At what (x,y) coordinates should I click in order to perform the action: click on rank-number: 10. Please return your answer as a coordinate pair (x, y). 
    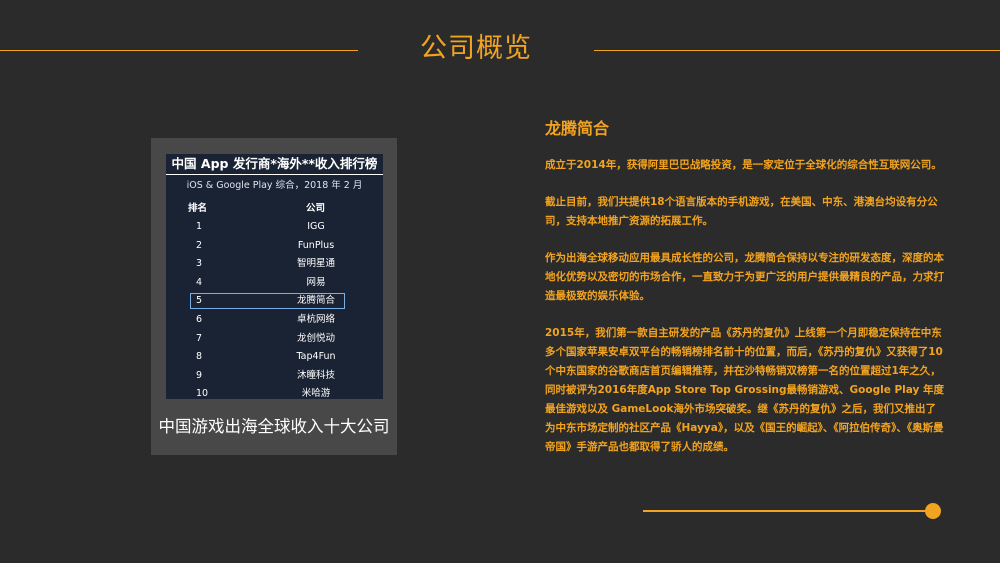
    Looking at the image, I should click on (202, 394).